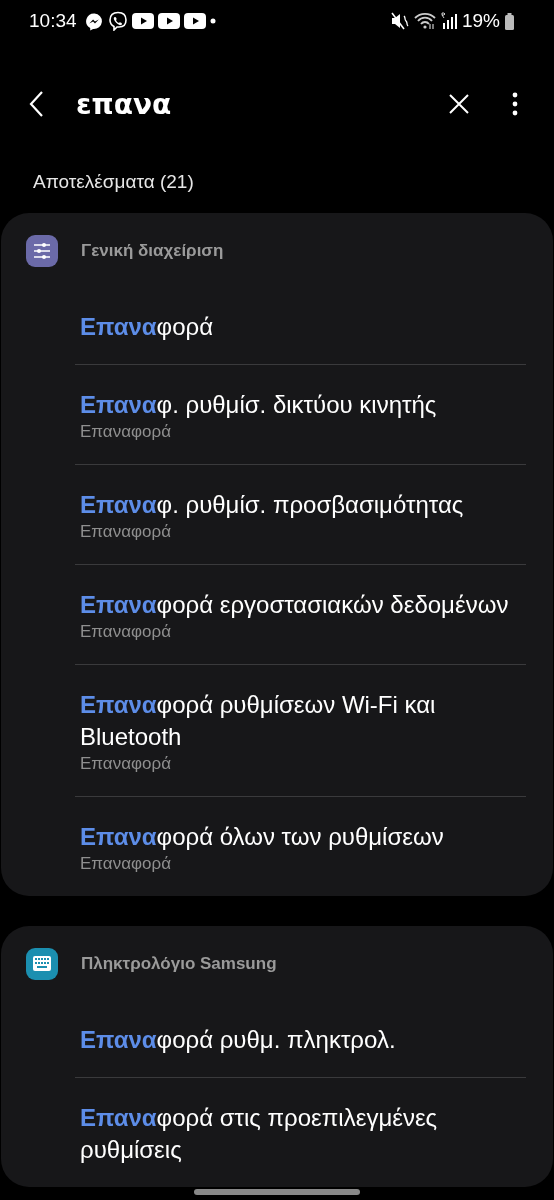 Image resolution: width=554 pixels, height=1200 pixels. Describe the element at coordinates (259, 1134) in the screenshot. I see `result-title: Επαναφορά στις προεπιλεγμένες ρυθμίσεις` at that location.